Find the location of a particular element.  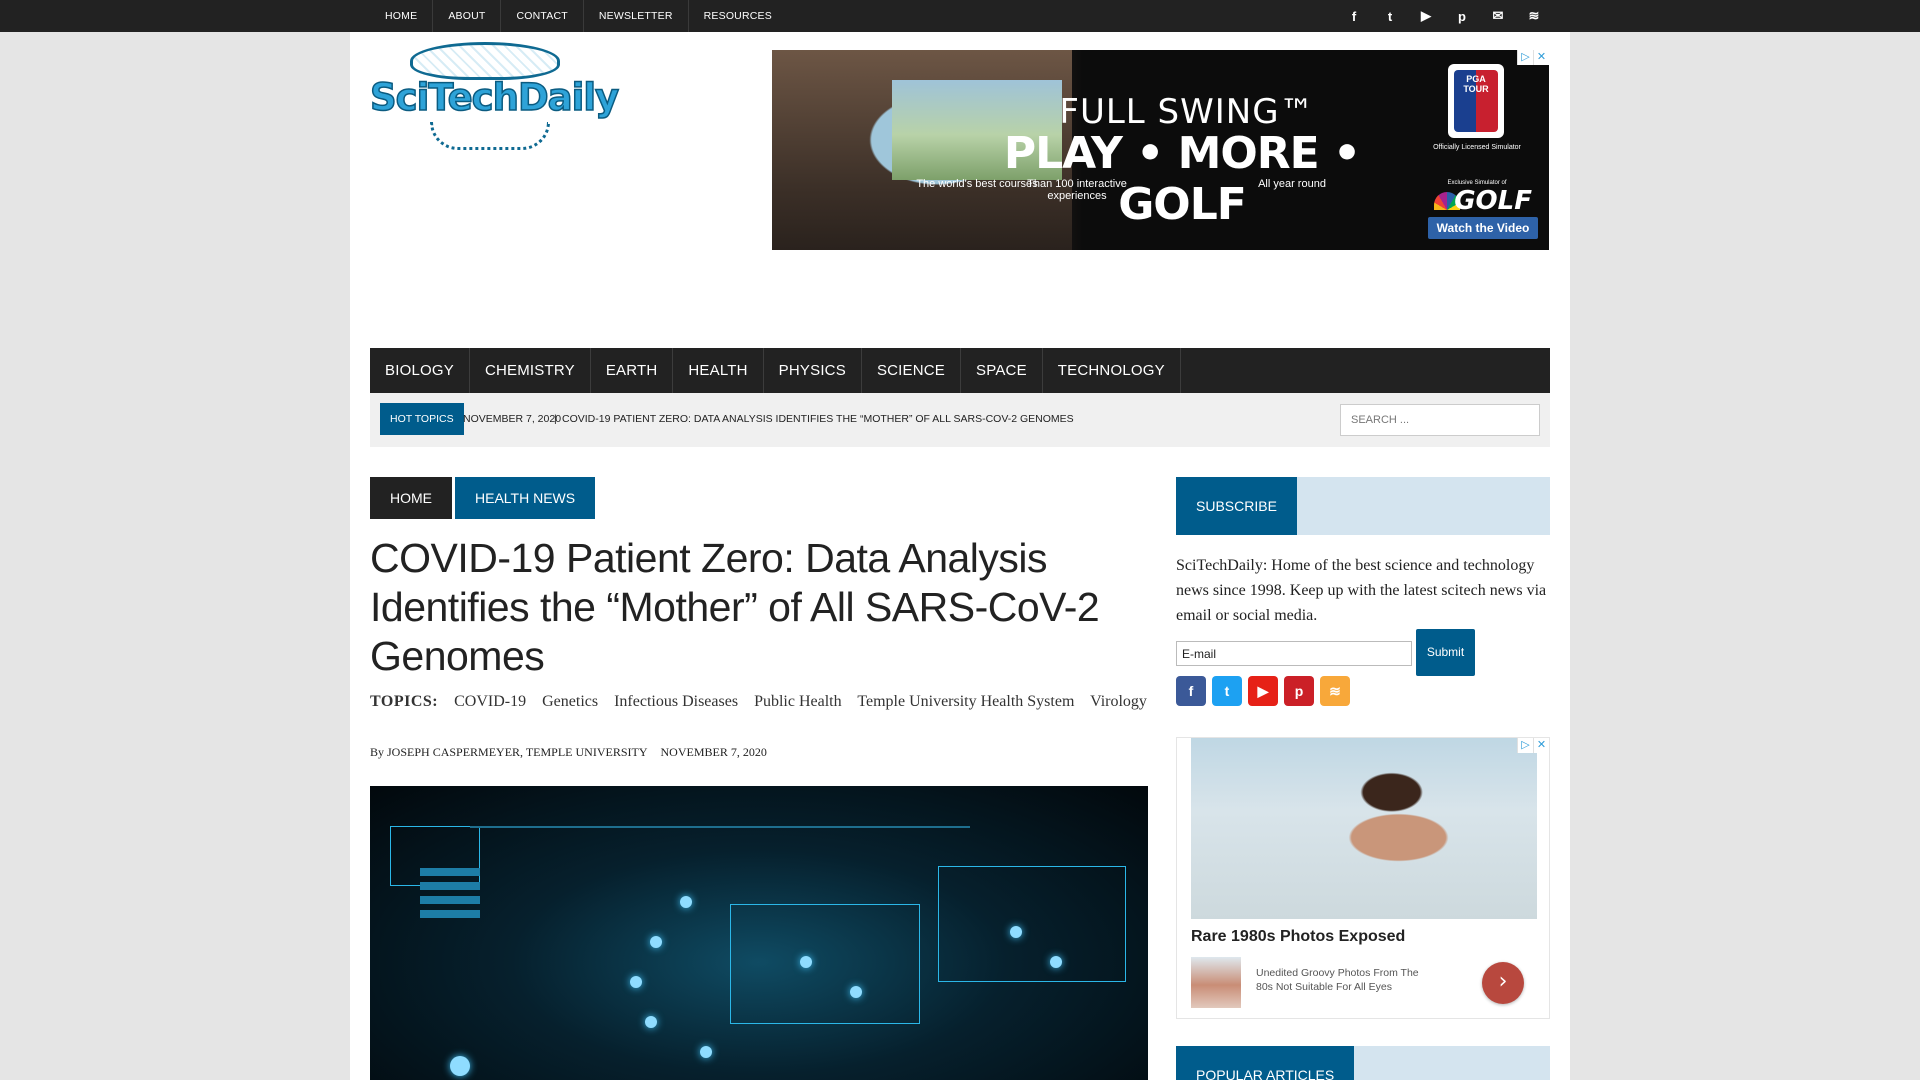

breadcrumb-home: HOME is located at coordinates (411, 498).